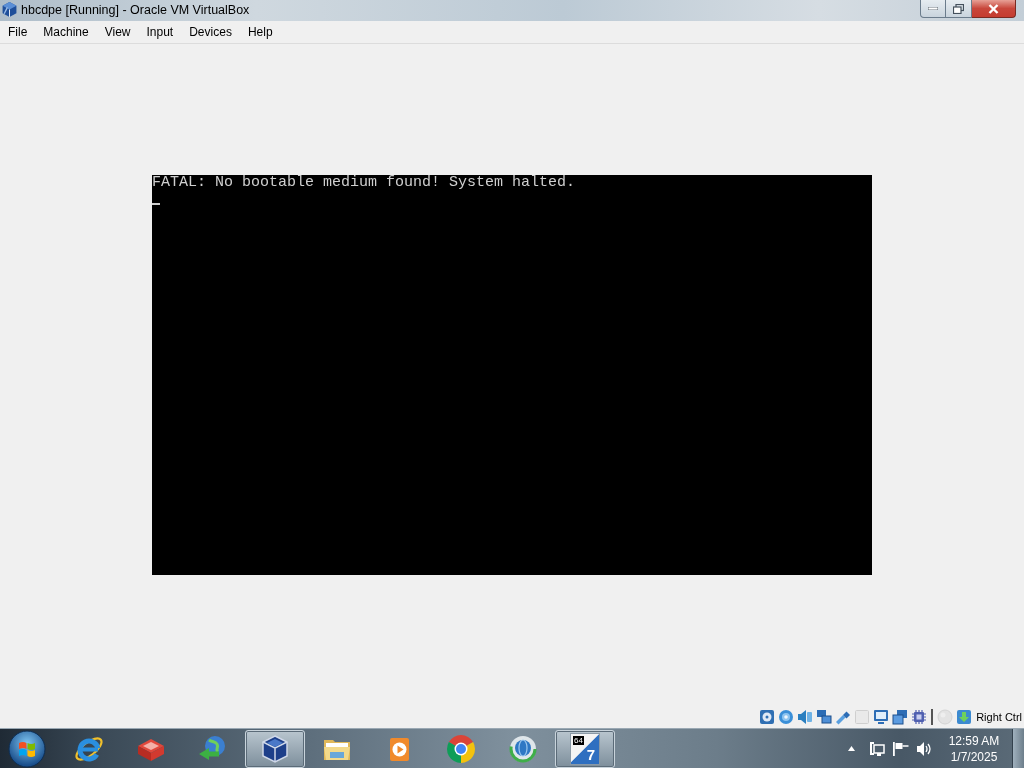 This screenshot has width=1024, height=768. What do you see at coordinates (461, 748) in the screenshot?
I see `segmented-circle-icon` at bounding box center [461, 748].